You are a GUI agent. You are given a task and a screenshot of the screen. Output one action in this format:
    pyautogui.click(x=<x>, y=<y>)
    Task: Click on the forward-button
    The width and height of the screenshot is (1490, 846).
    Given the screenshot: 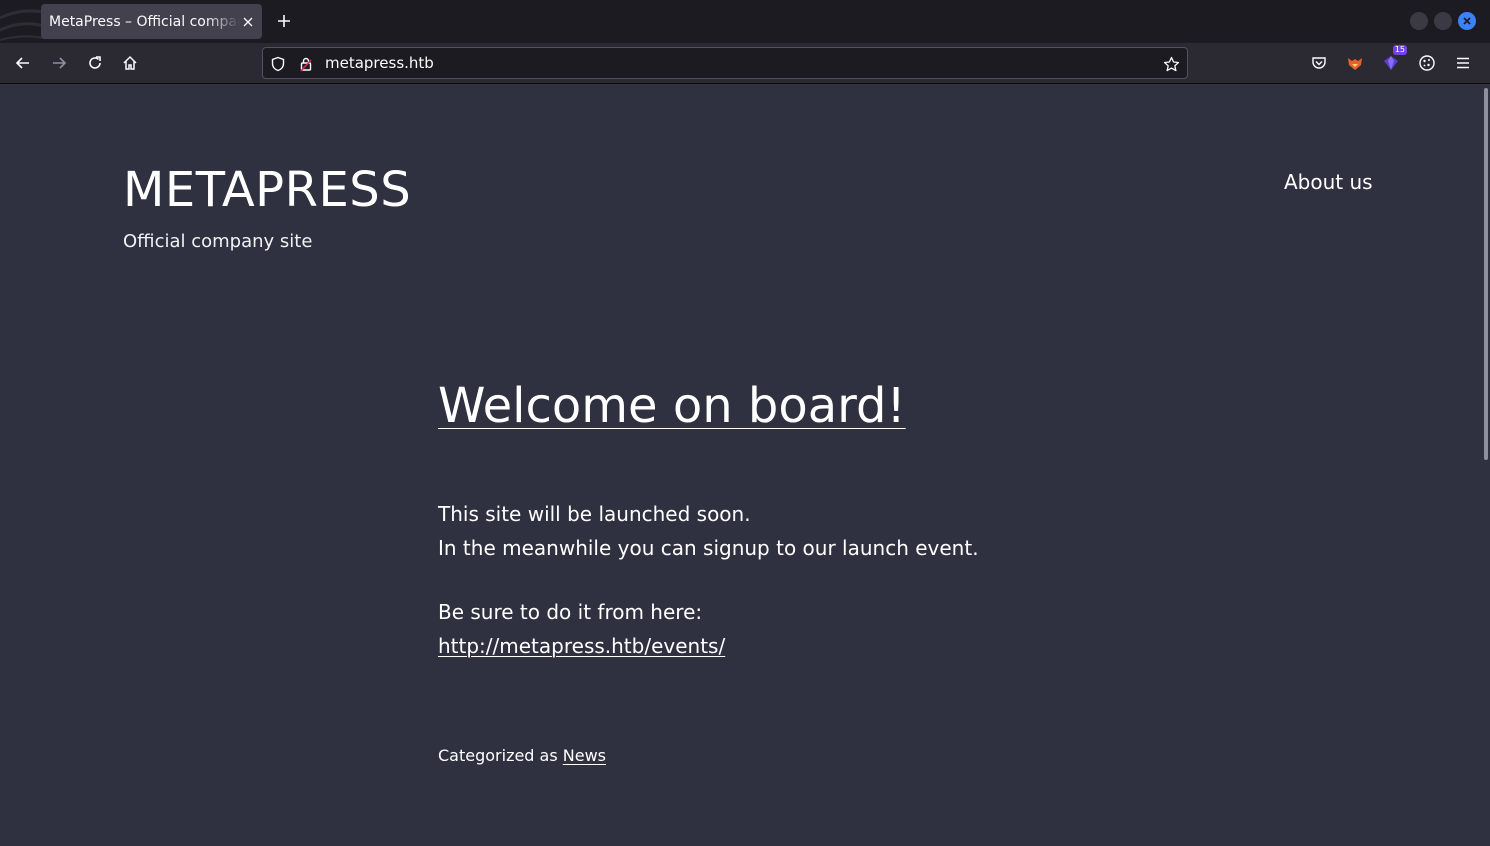 What is the action you would take?
    pyautogui.click(x=59, y=63)
    